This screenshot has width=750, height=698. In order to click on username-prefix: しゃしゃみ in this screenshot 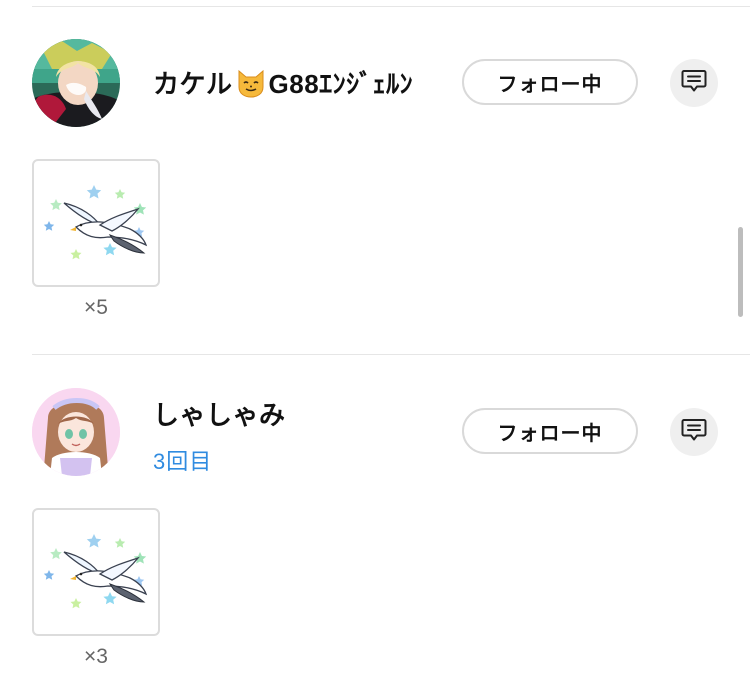, I will do `click(219, 415)`.